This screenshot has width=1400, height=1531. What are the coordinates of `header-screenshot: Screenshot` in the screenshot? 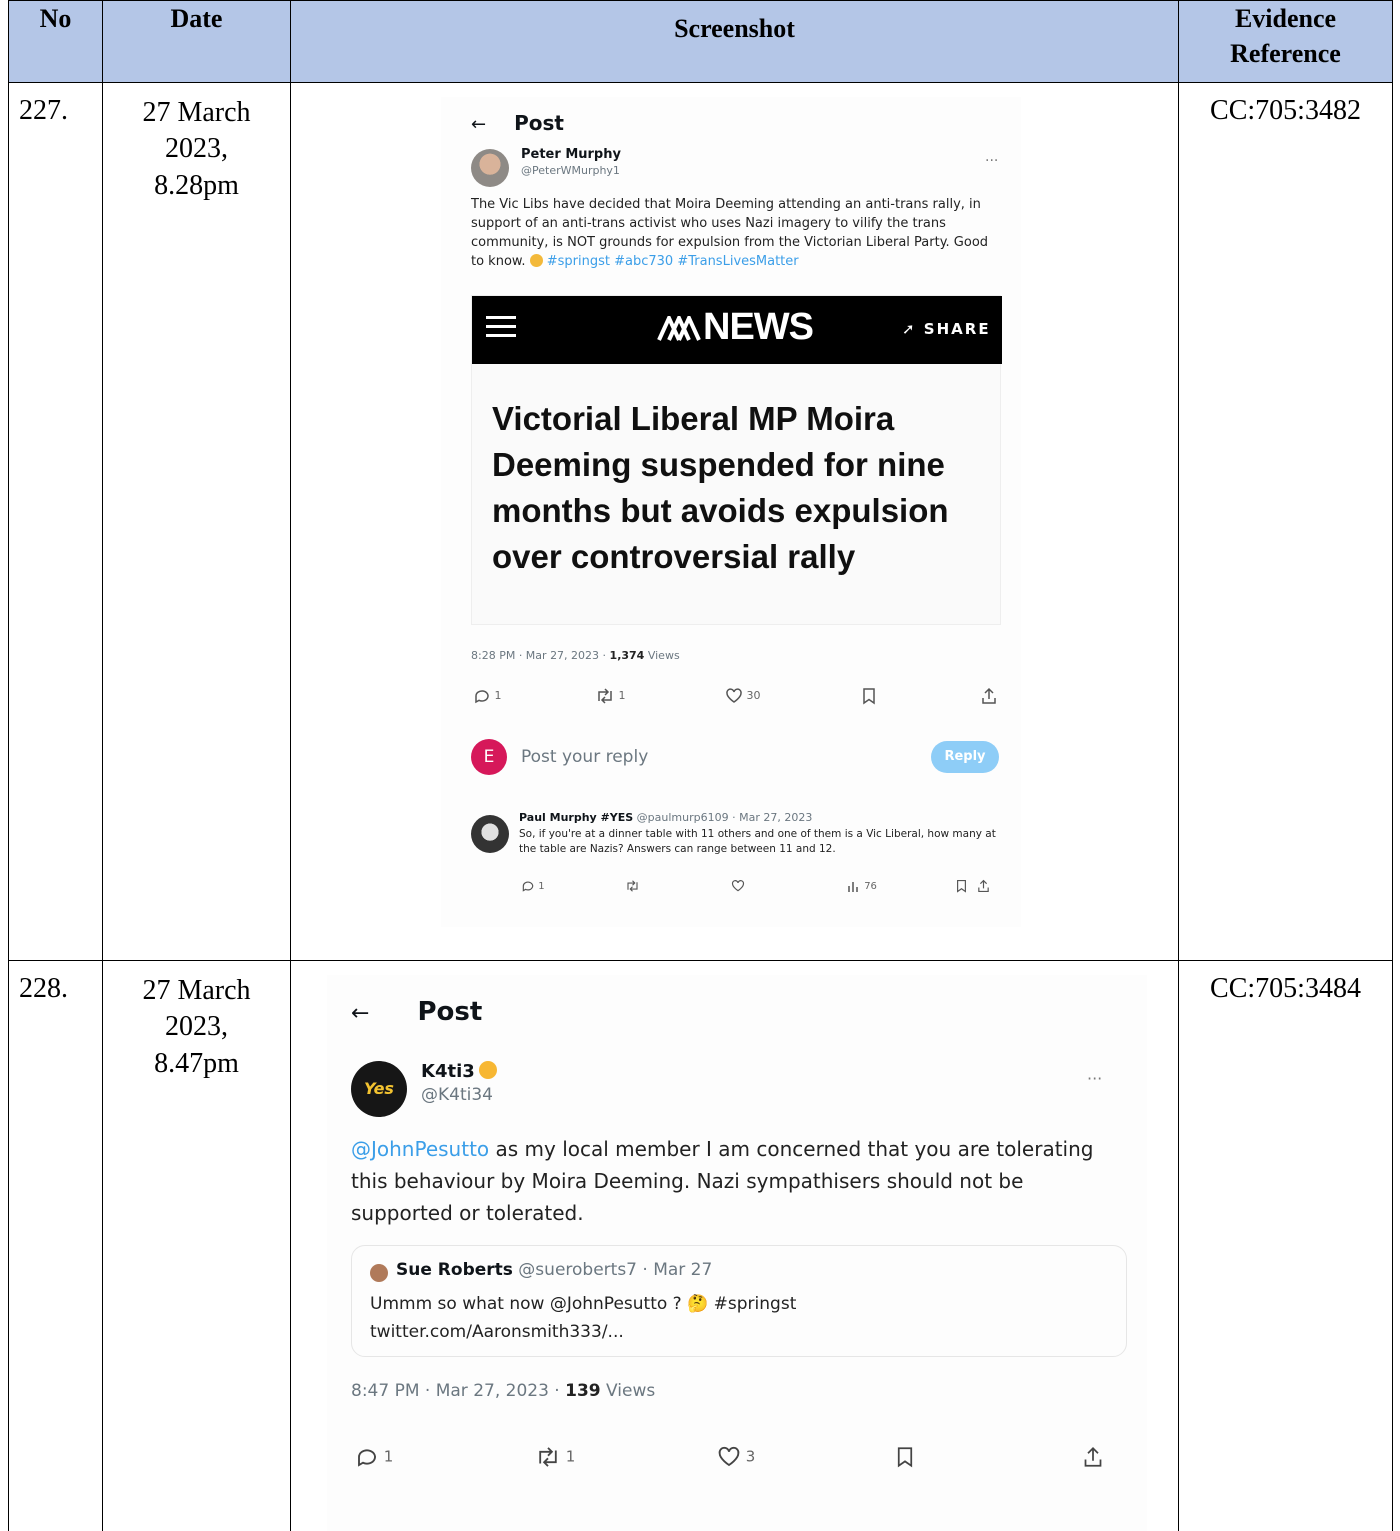 It's located at (734, 41).